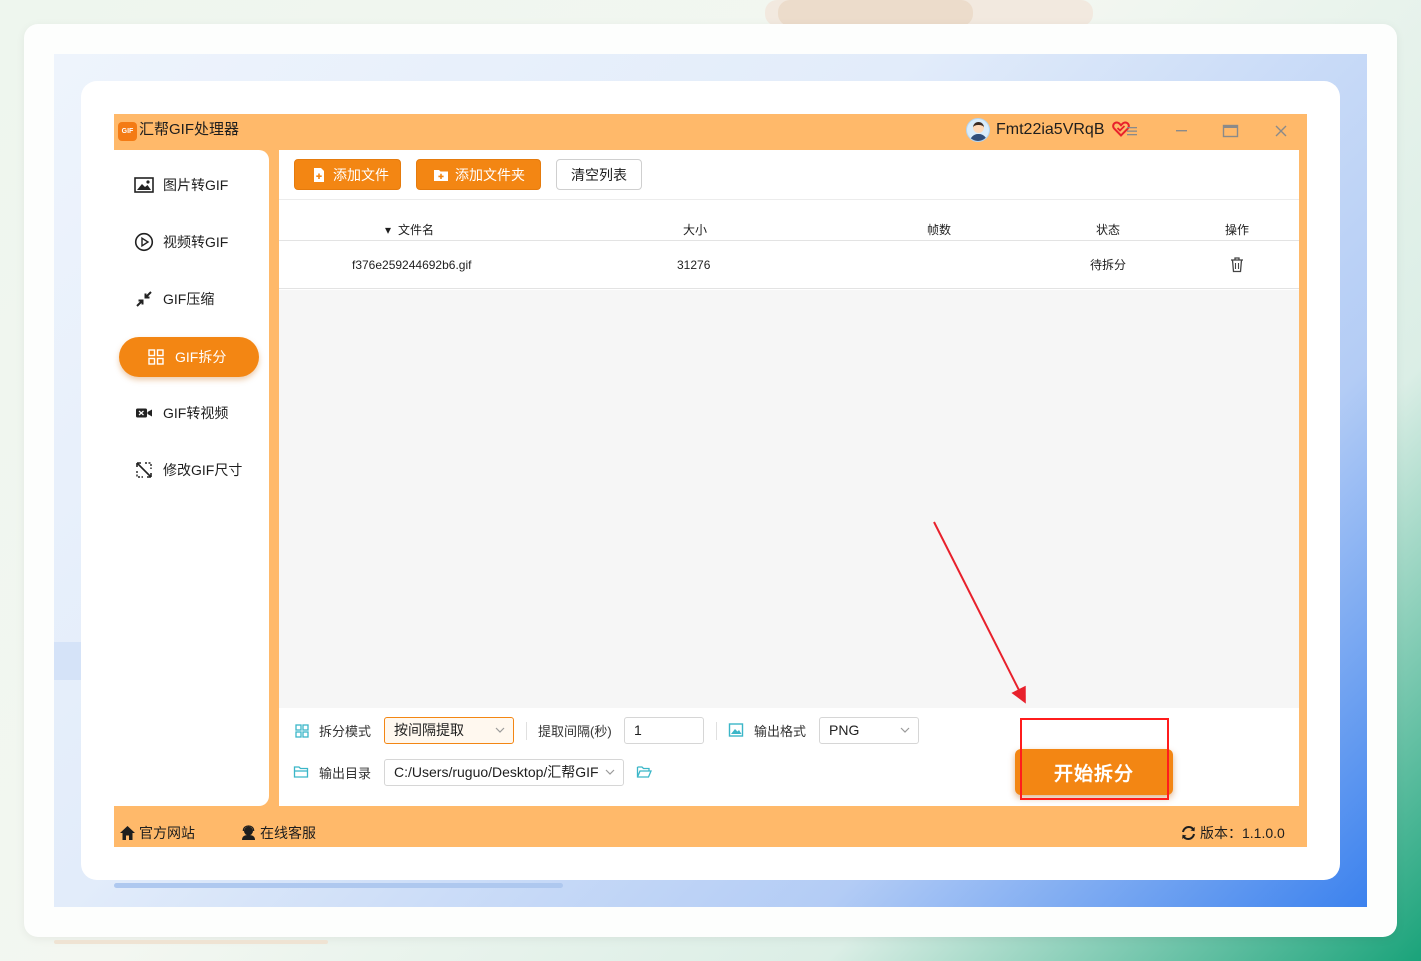  What do you see at coordinates (695, 230) in the screenshot?
I see `column-header-size: 大小` at bounding box center [695, 230].